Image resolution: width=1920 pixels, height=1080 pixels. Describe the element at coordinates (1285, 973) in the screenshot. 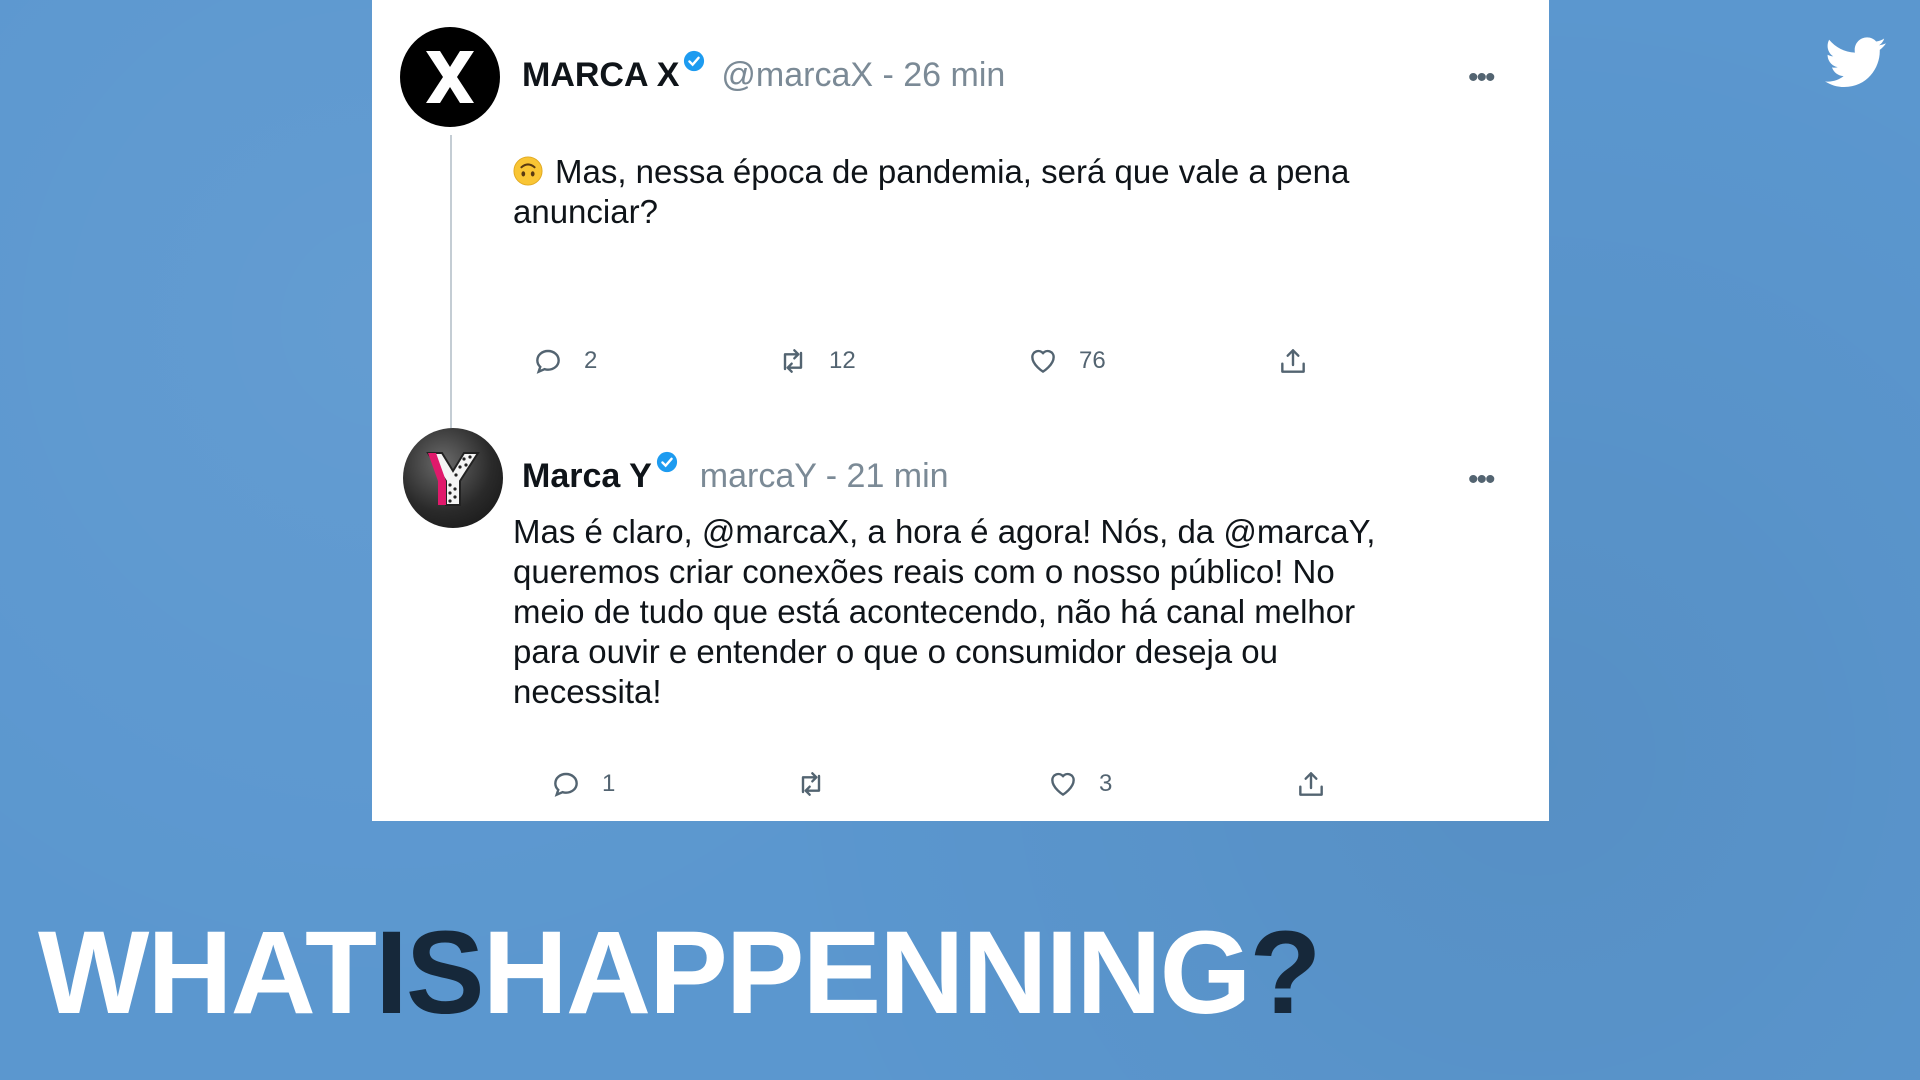

I see `slogan-question-mark: ?` at that location.